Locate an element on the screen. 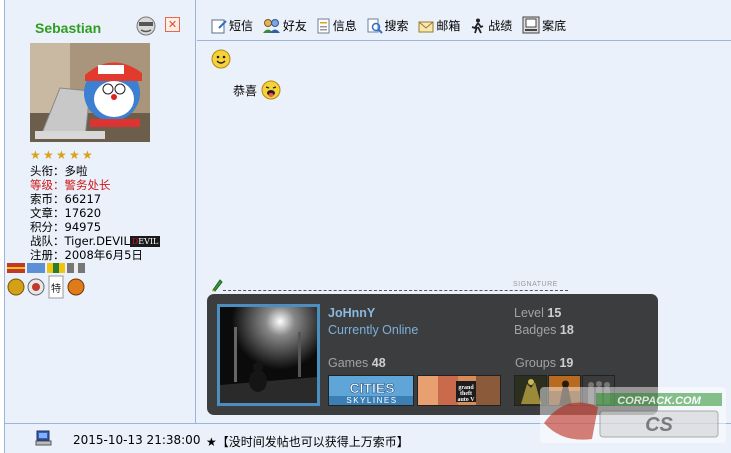 This screenshot has width=731, height=453. avatar is located at coordinates (90, 92).